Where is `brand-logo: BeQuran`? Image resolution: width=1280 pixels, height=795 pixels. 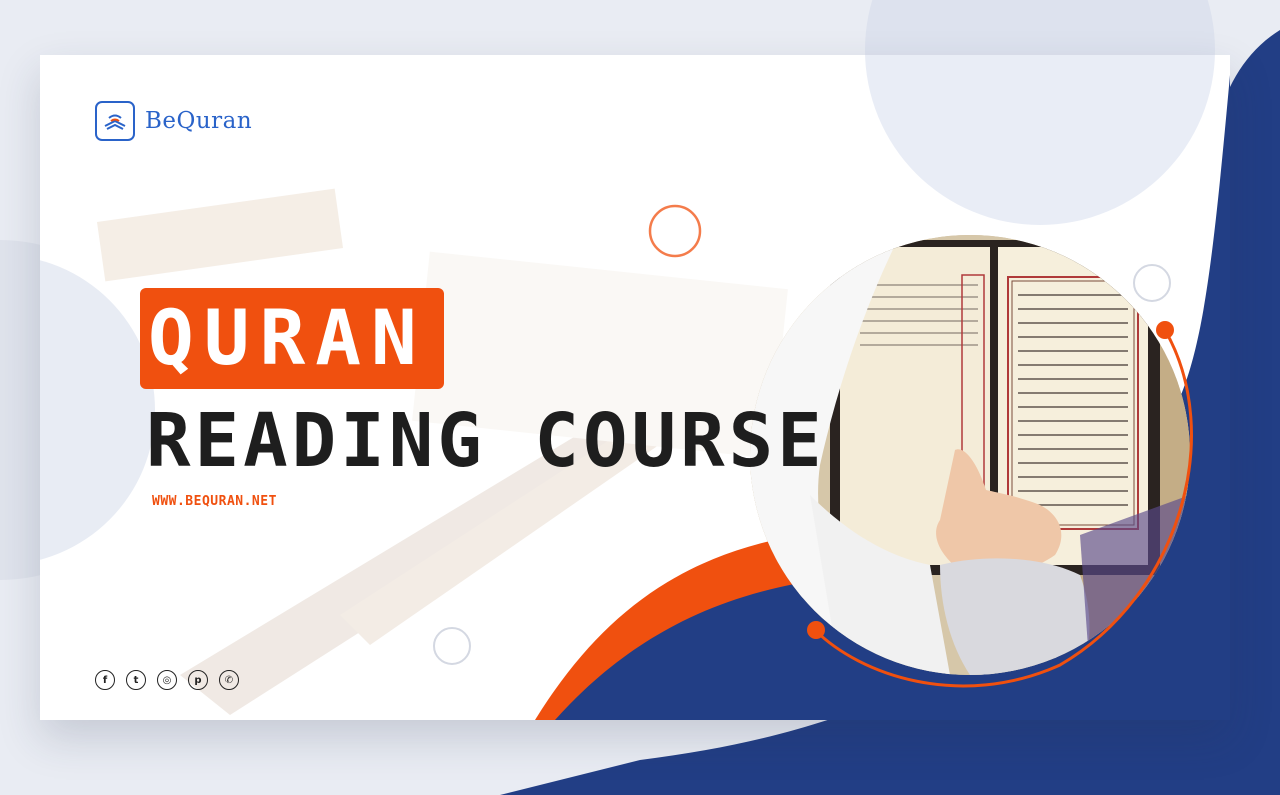 brand-logo: BeQuran is located at coordinates (173, 121).